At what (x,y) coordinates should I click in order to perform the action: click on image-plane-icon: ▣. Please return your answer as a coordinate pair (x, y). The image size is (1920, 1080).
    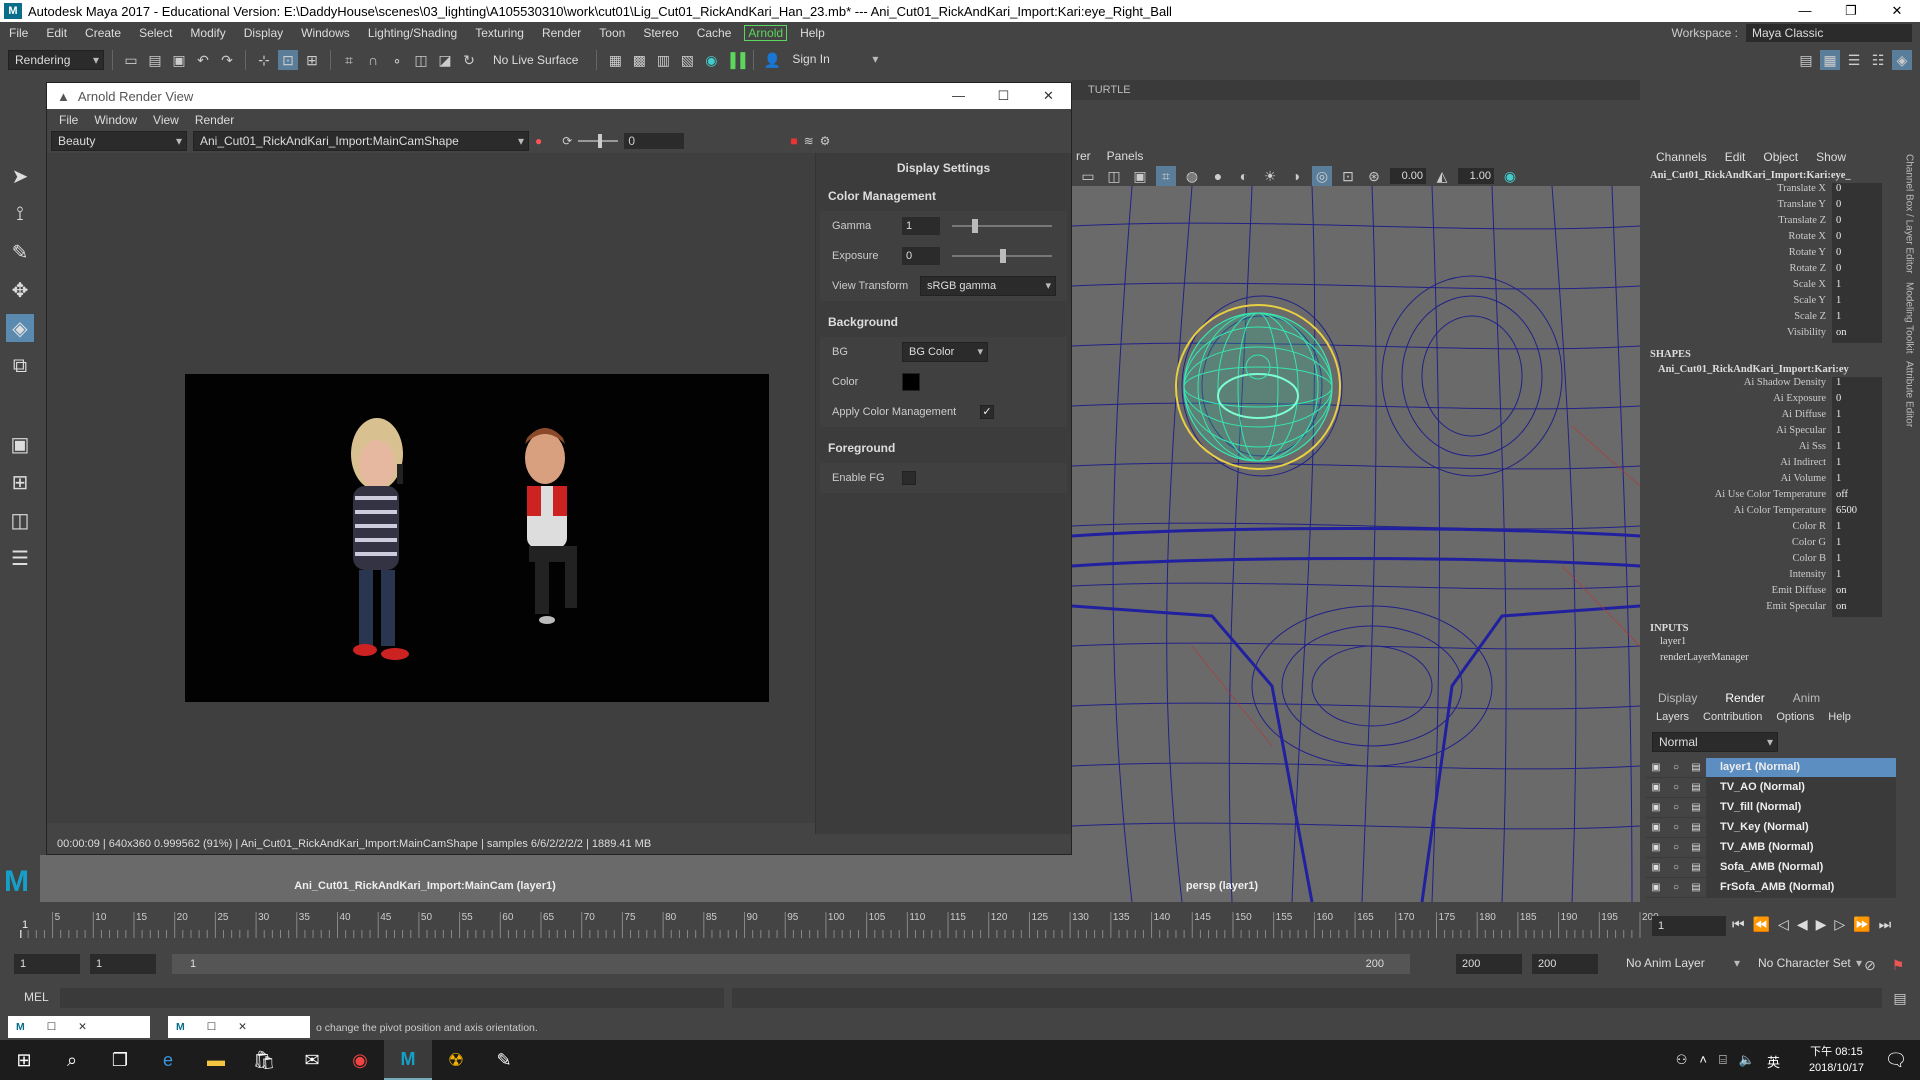
    Looking at the image, I should click on (1140, 176).